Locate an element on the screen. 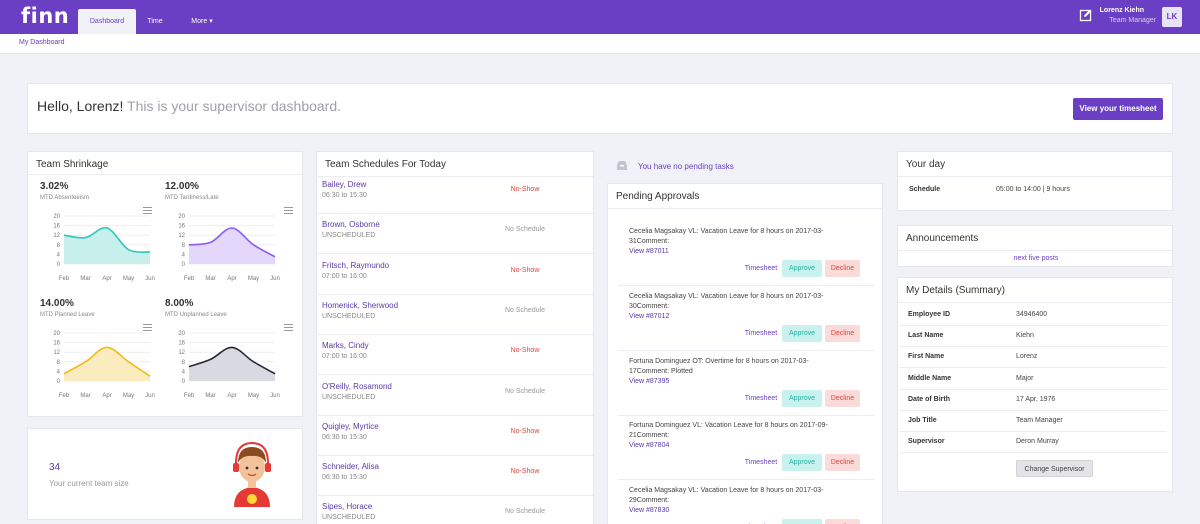 This screenshot has height=524, width=1200. tardiness-value: 12.00% is located at coordinates (182, 186).